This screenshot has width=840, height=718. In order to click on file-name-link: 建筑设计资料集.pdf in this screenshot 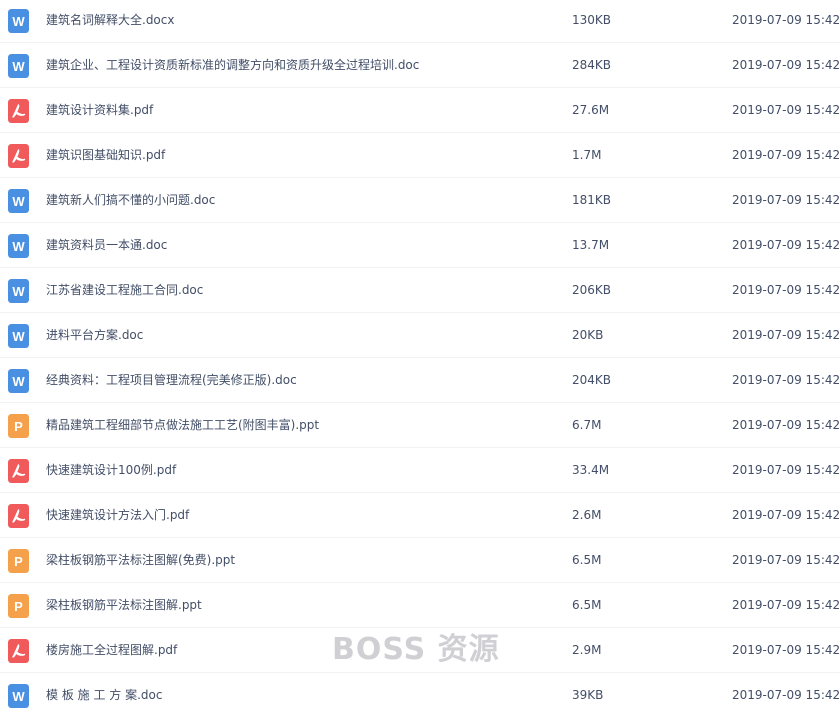, I will do `click(99, 110)`.